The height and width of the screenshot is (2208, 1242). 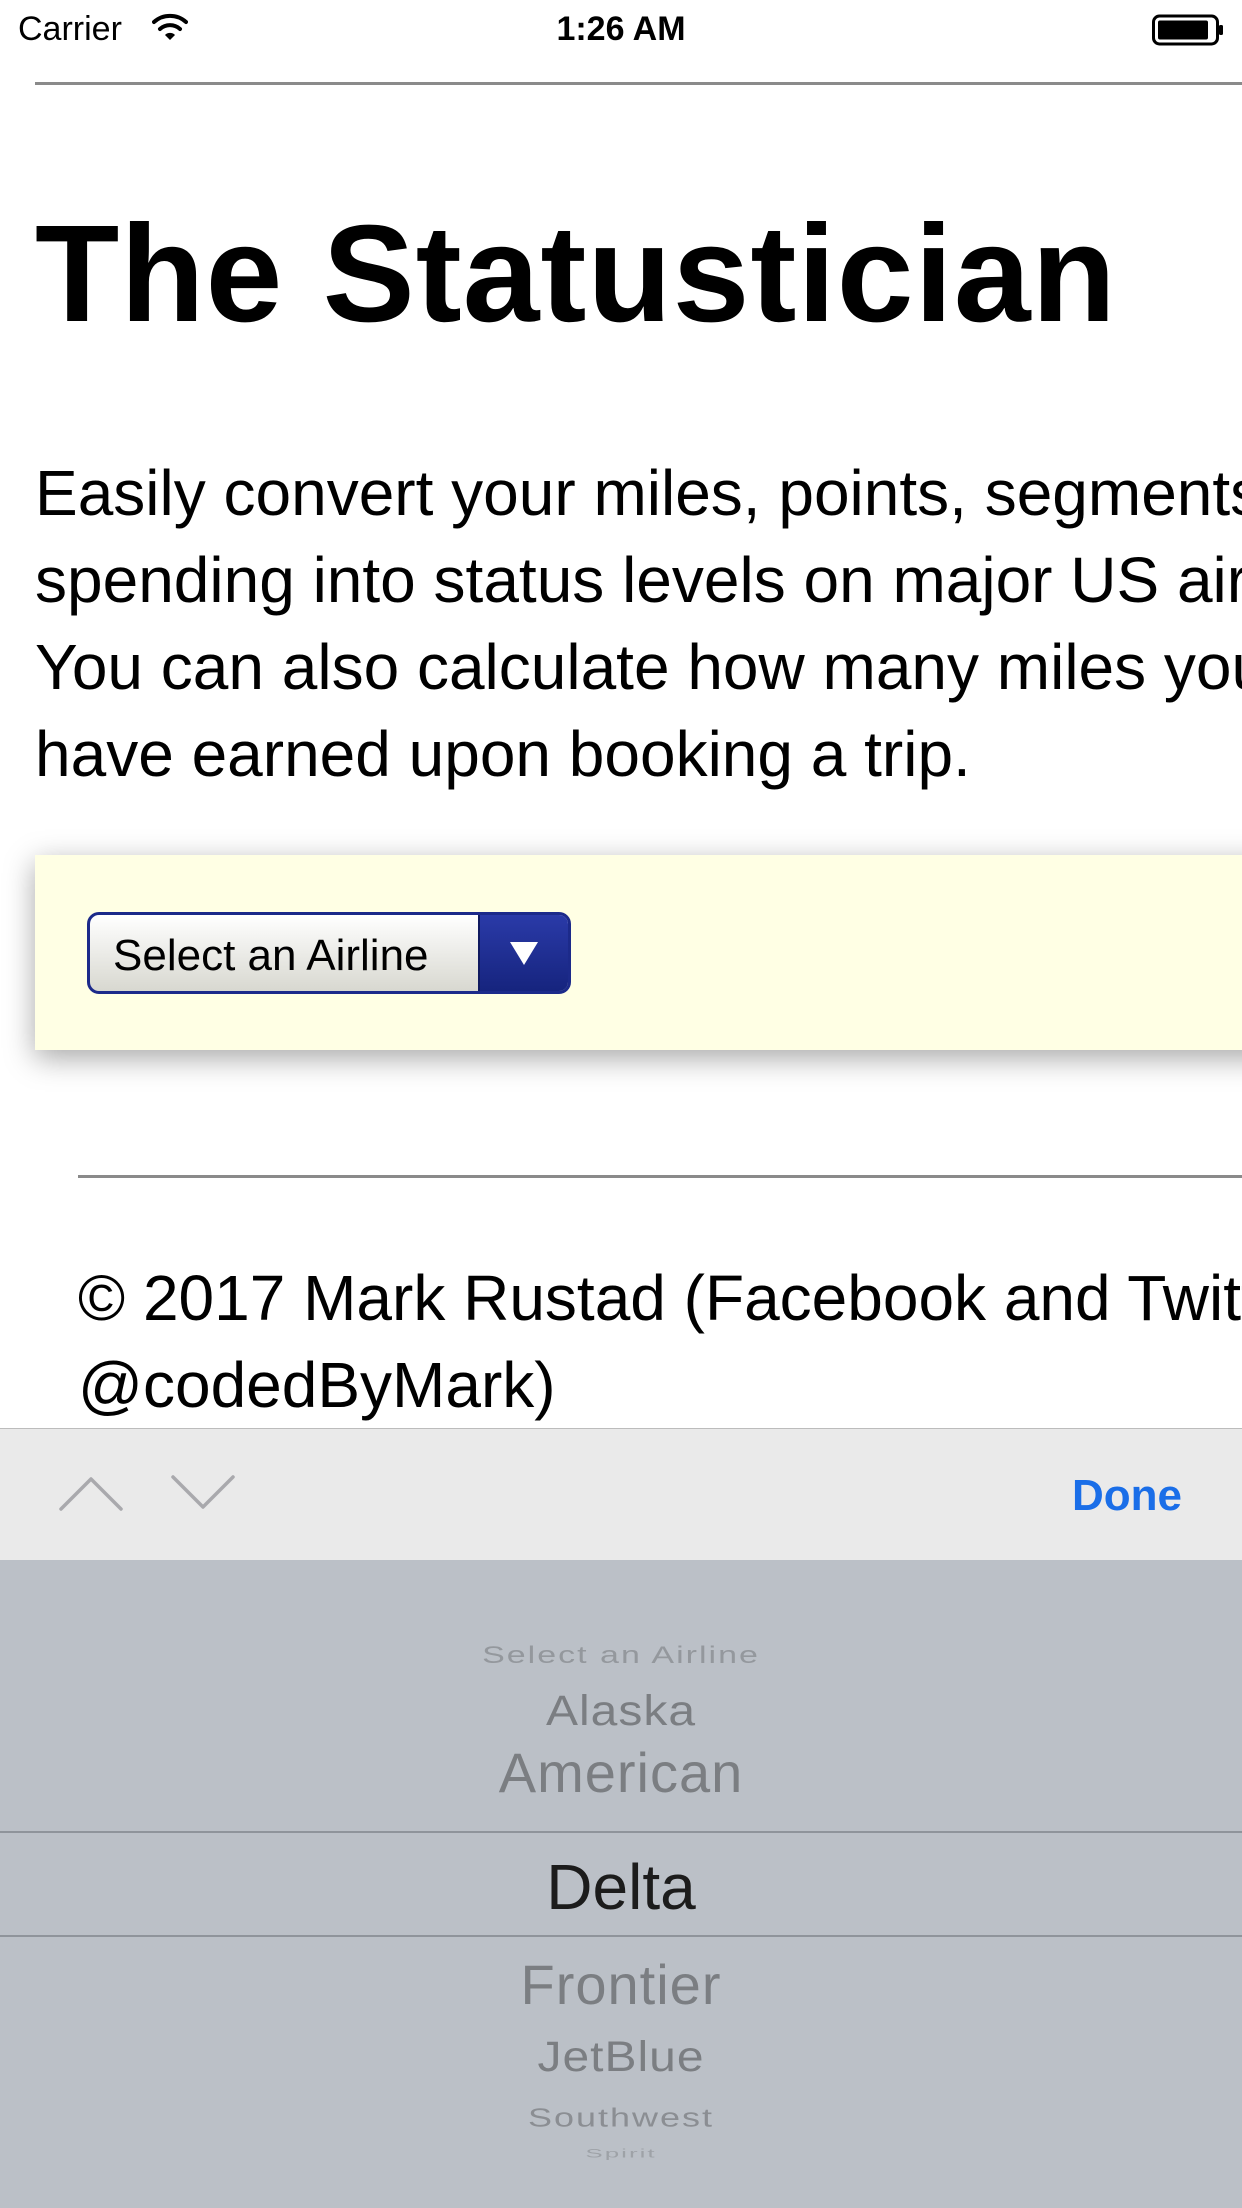 What do you see at coordinates (621, 2154) in the screenshot?
I see `picker-option: Spirit` at bounding box center [621, 2154].